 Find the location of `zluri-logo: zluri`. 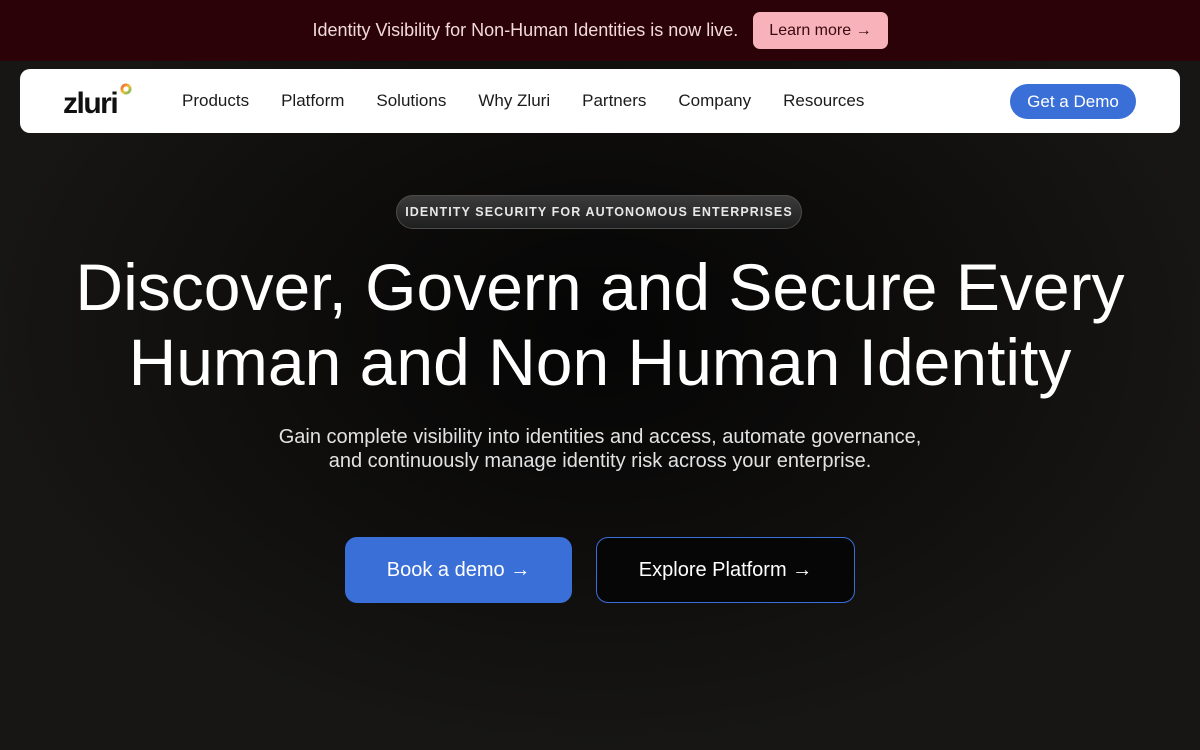

zluri-logo: zluri is located at coordinates (99, 100).